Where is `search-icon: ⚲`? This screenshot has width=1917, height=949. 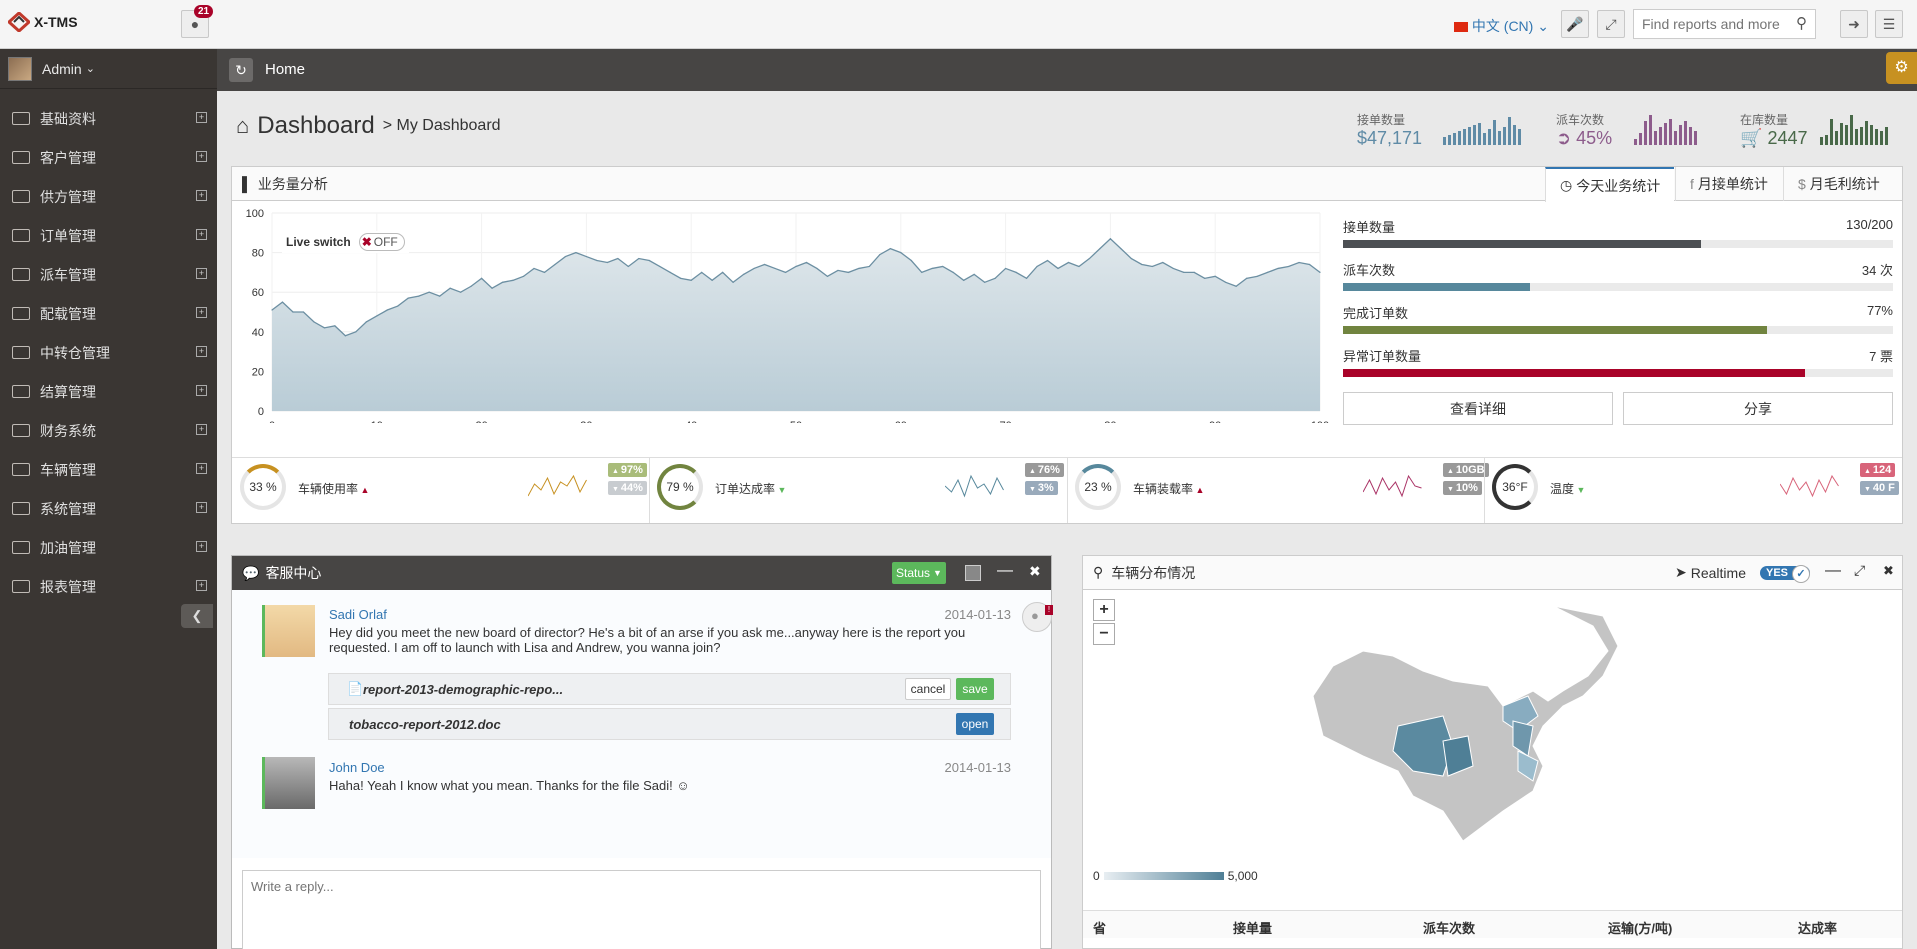 search-icon: ⚲ is located at coordinates (1801, 23).